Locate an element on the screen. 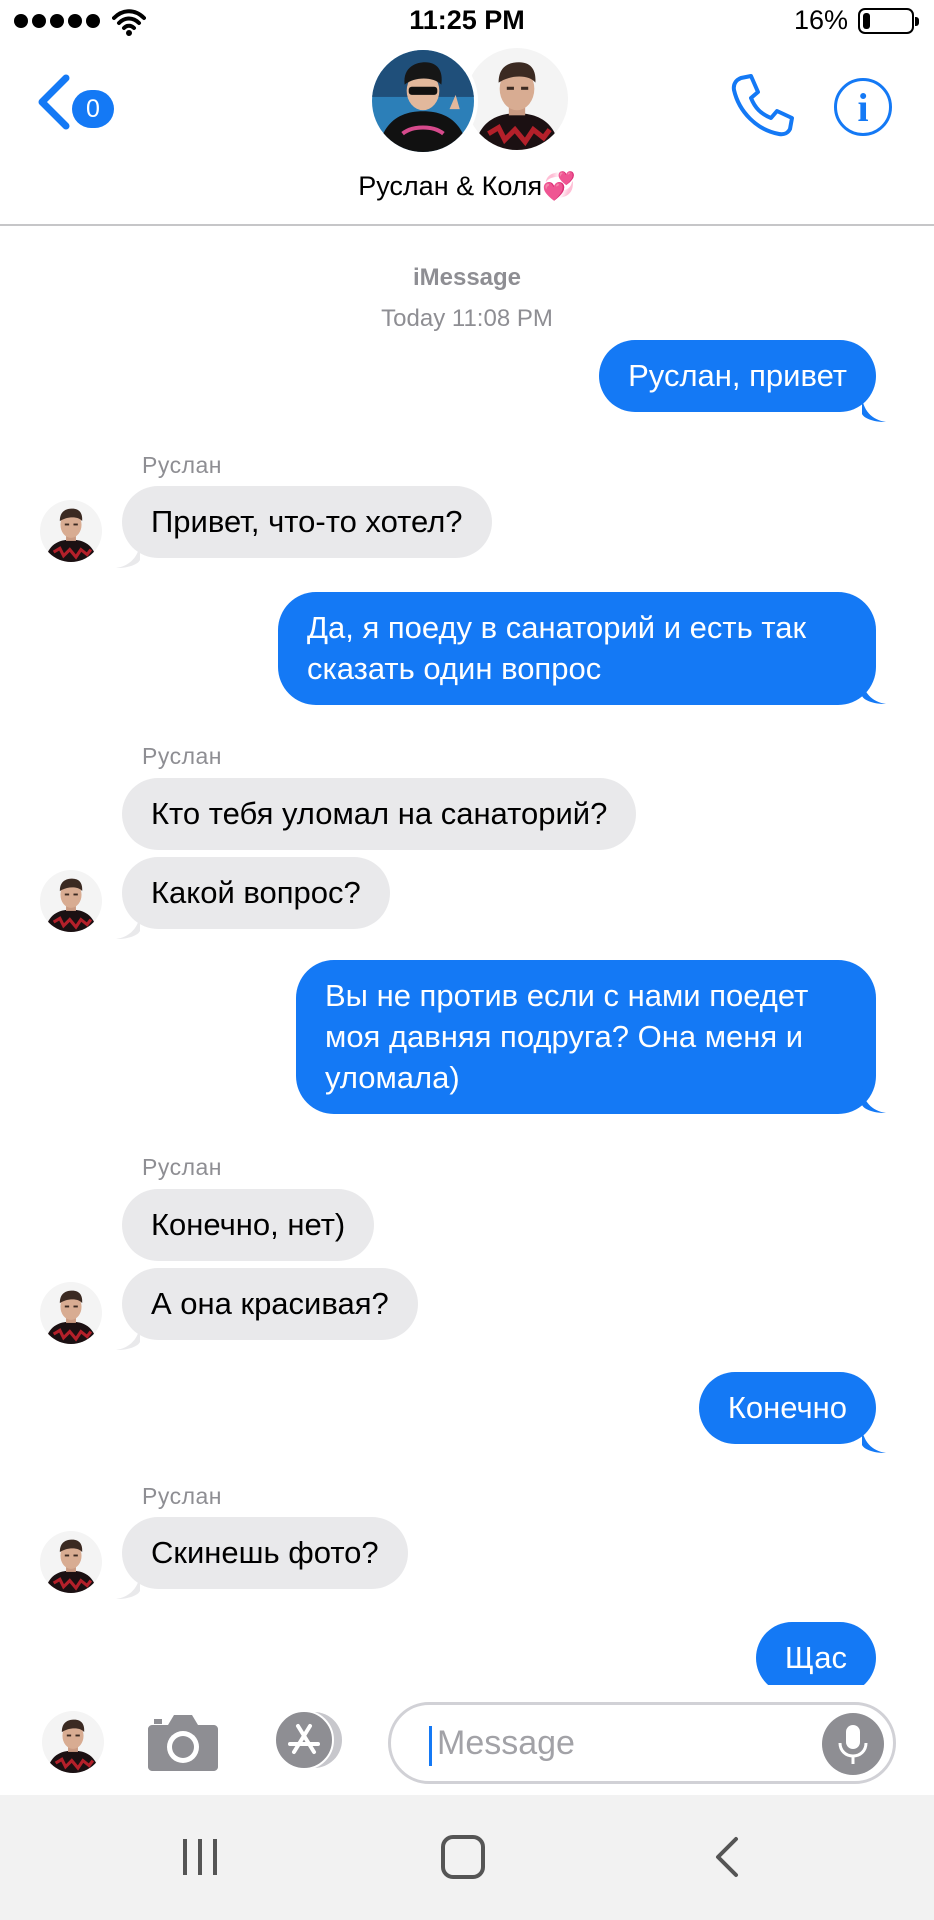  message-incoming: Конечно, нет) is located at coordinates (248, 1225).